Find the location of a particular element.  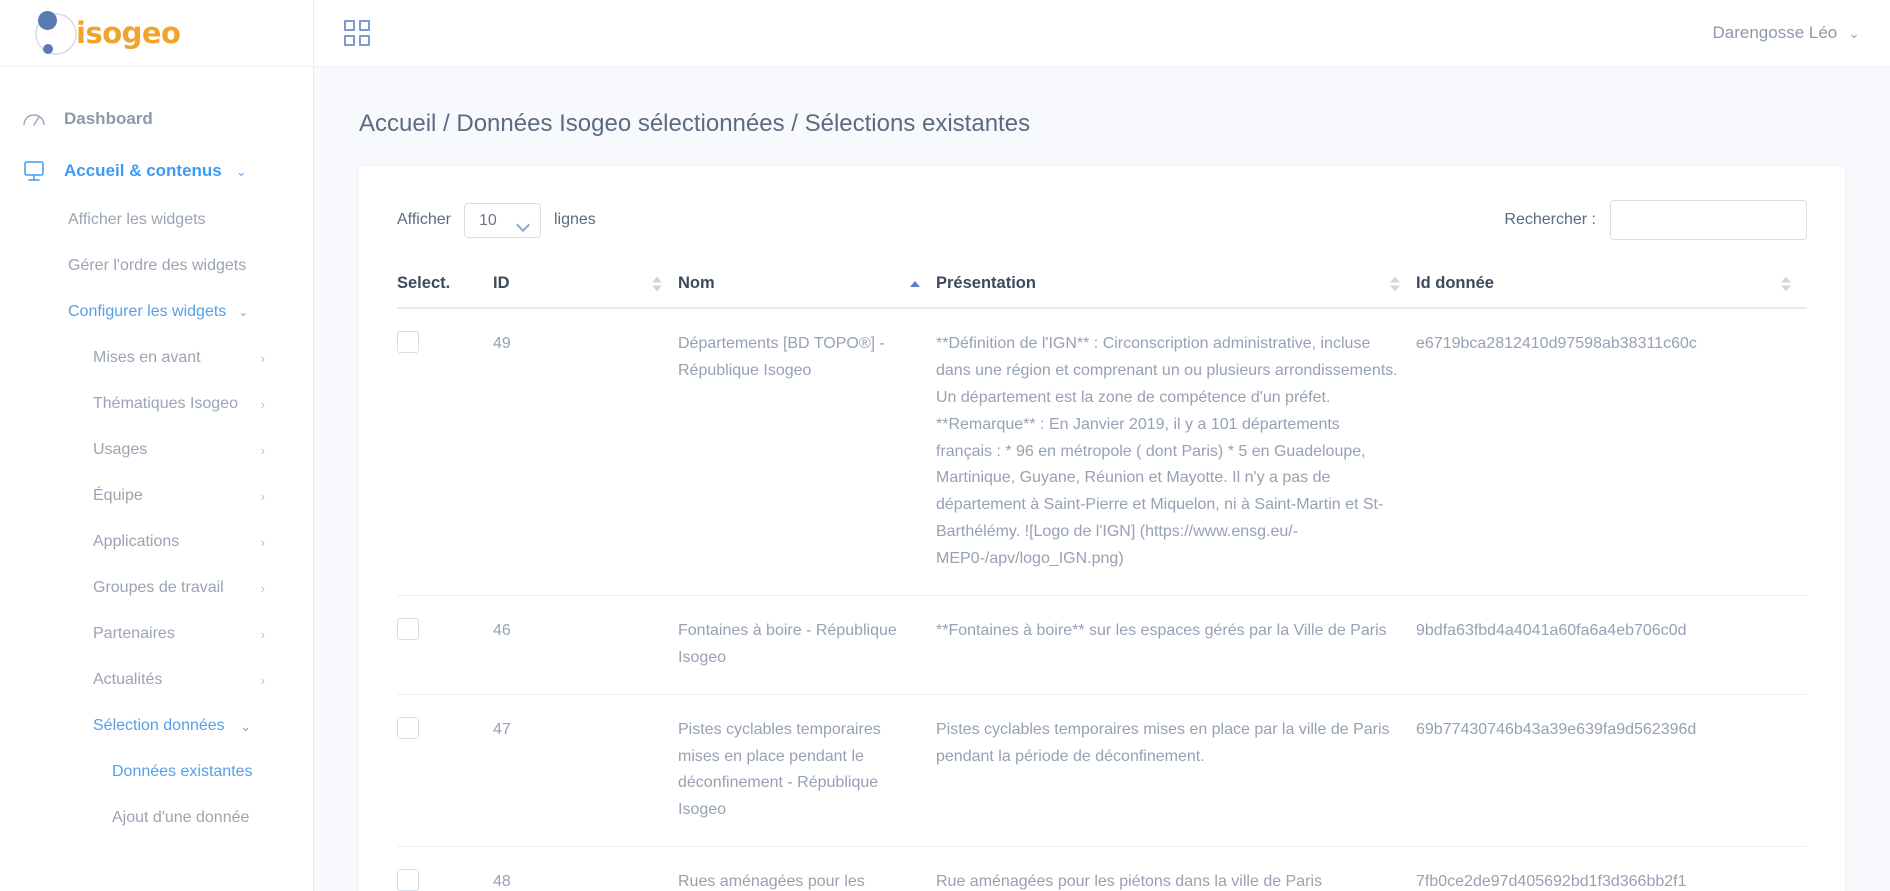

sidebar-item-partenaires: Partenaires › is located at coordinates (156, 634).